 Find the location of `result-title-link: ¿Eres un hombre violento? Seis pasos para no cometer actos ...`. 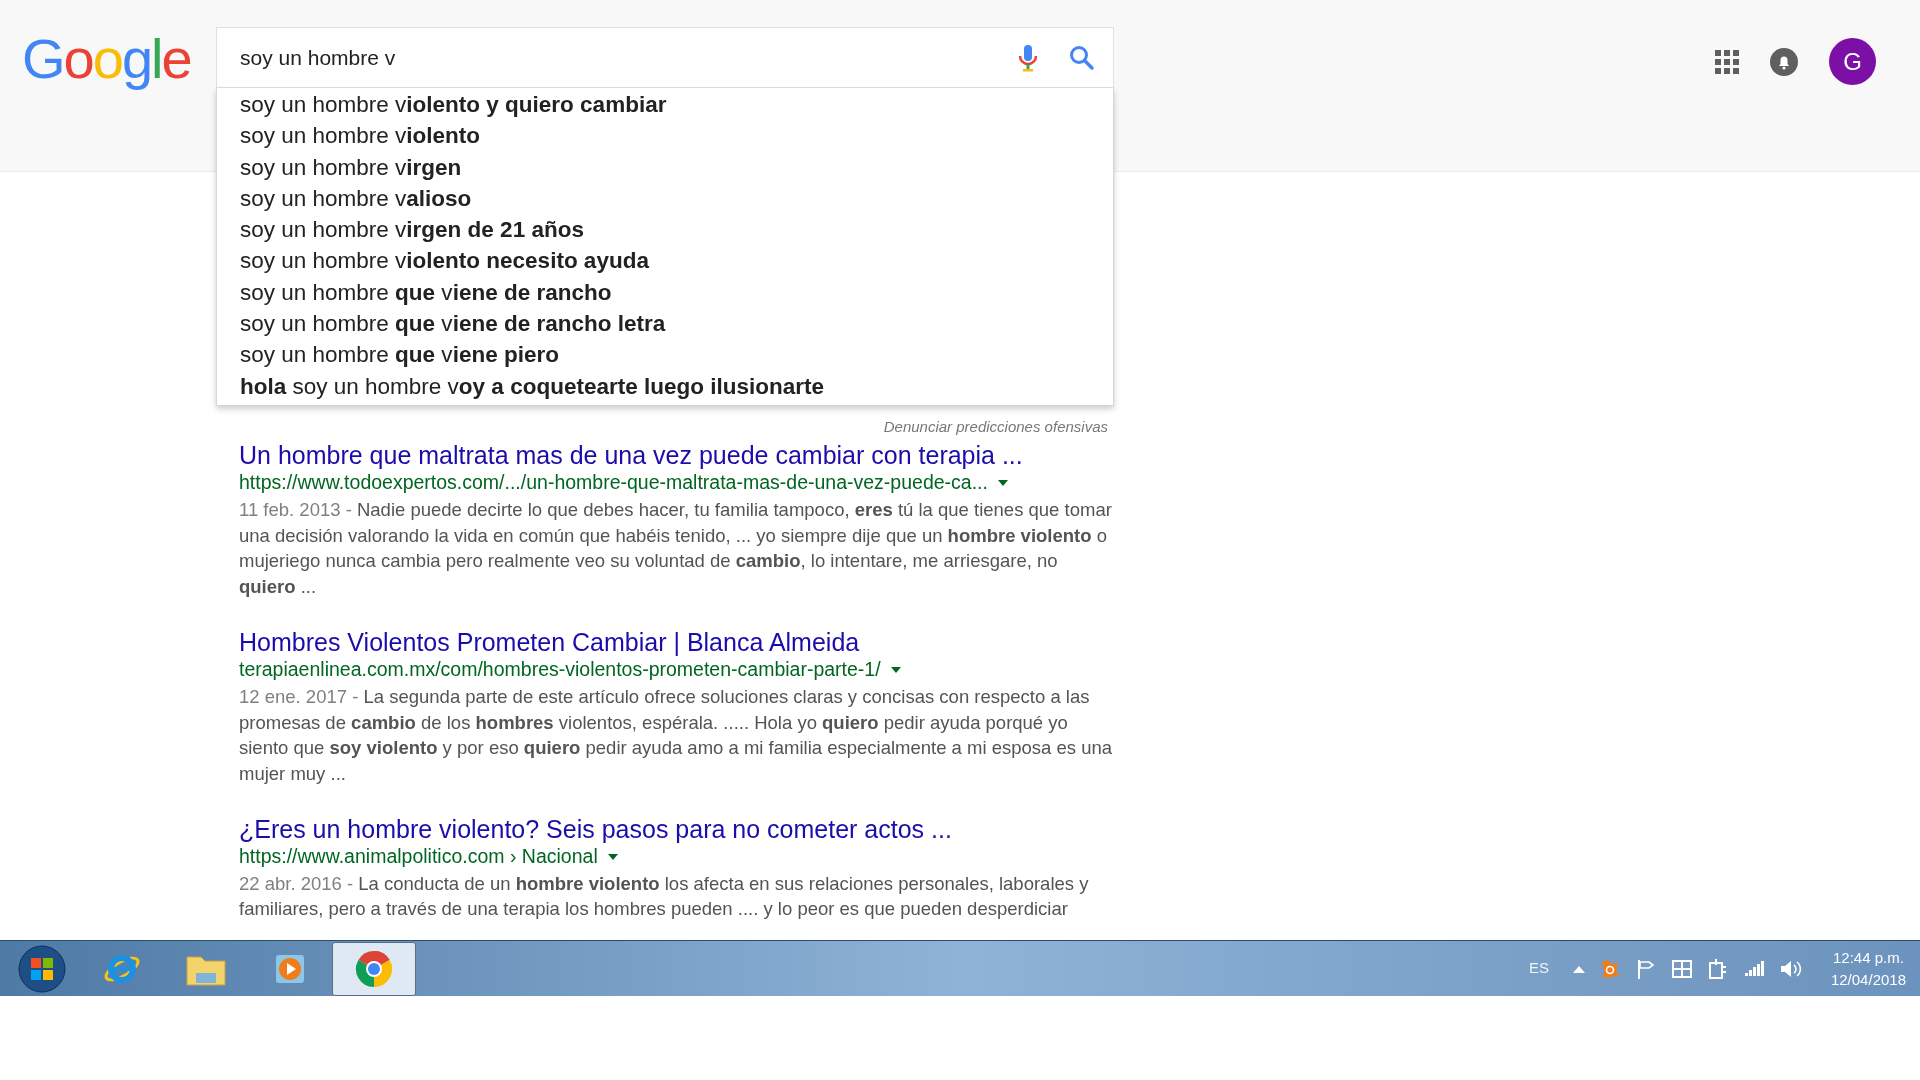

result-title-link: ¿Eres un hombre violento? Seis pasos para no cometer actos ... is located at coordinates (595, 828).